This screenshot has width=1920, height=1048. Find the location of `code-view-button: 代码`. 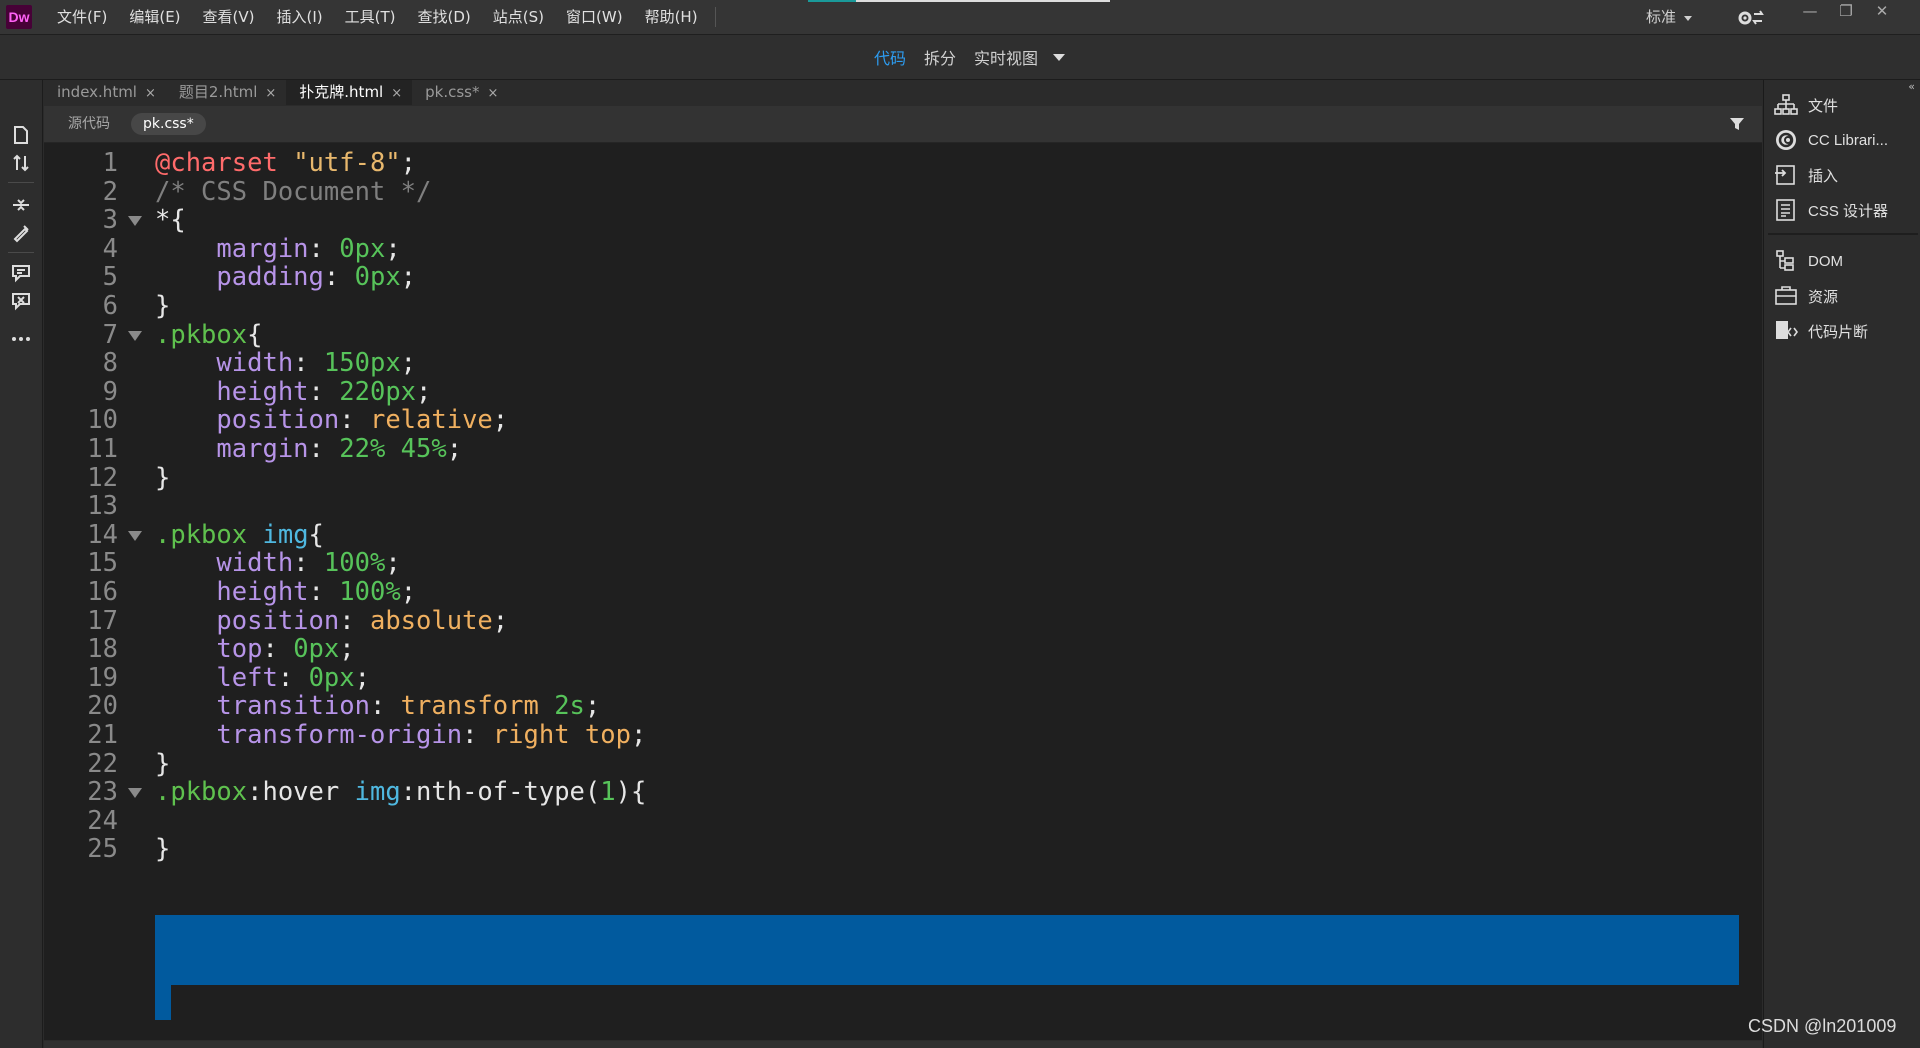

code-view-button: 代码 is located at coordinates (890, 57).